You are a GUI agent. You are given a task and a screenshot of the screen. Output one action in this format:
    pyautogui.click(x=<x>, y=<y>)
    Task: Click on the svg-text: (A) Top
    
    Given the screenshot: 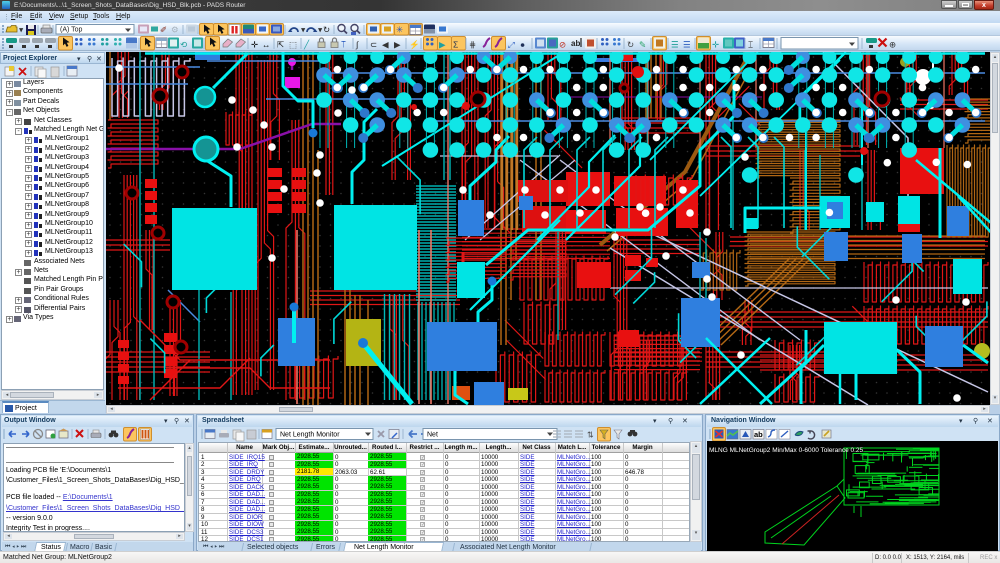 What is the action you would take?
    pyautogui.click(x=71, y=30)
    